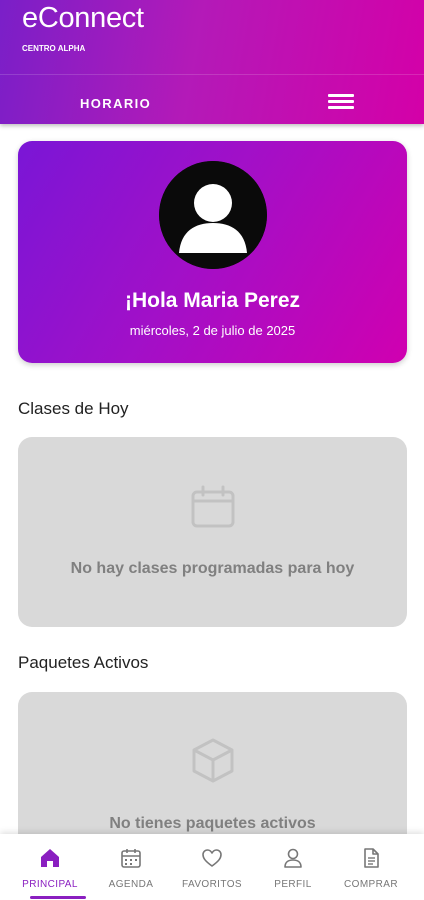 This screenshot has height=900, width=424. I want to click on center-name: CENTRO ALPHA, so click(54, 48).